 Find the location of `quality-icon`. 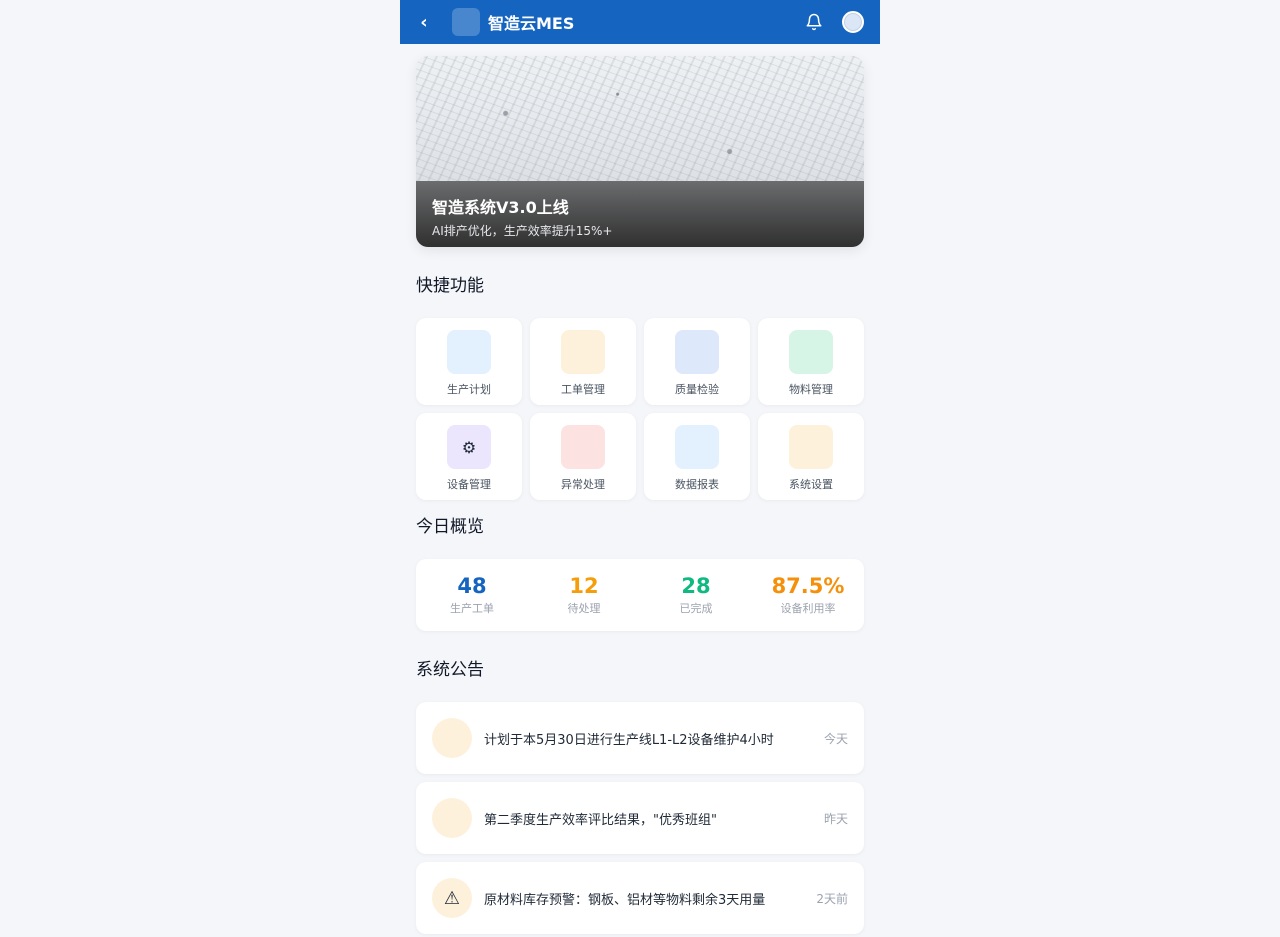

quality-icon is located at coordinates (697, 352).